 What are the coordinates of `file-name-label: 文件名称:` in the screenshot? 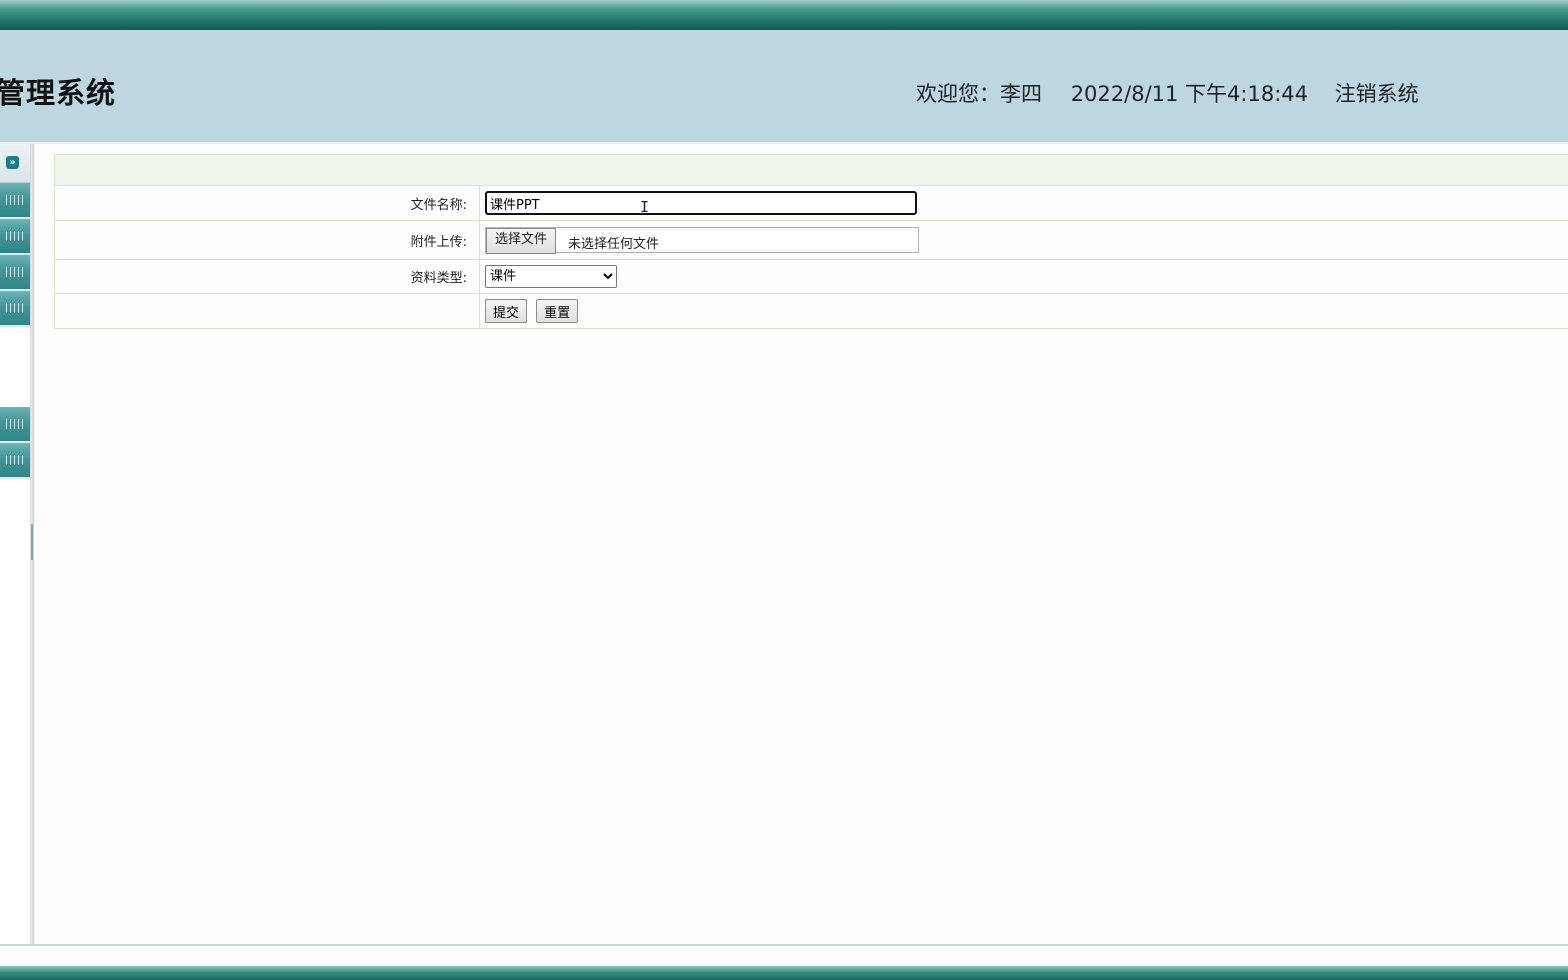 It's located at (267, 203).